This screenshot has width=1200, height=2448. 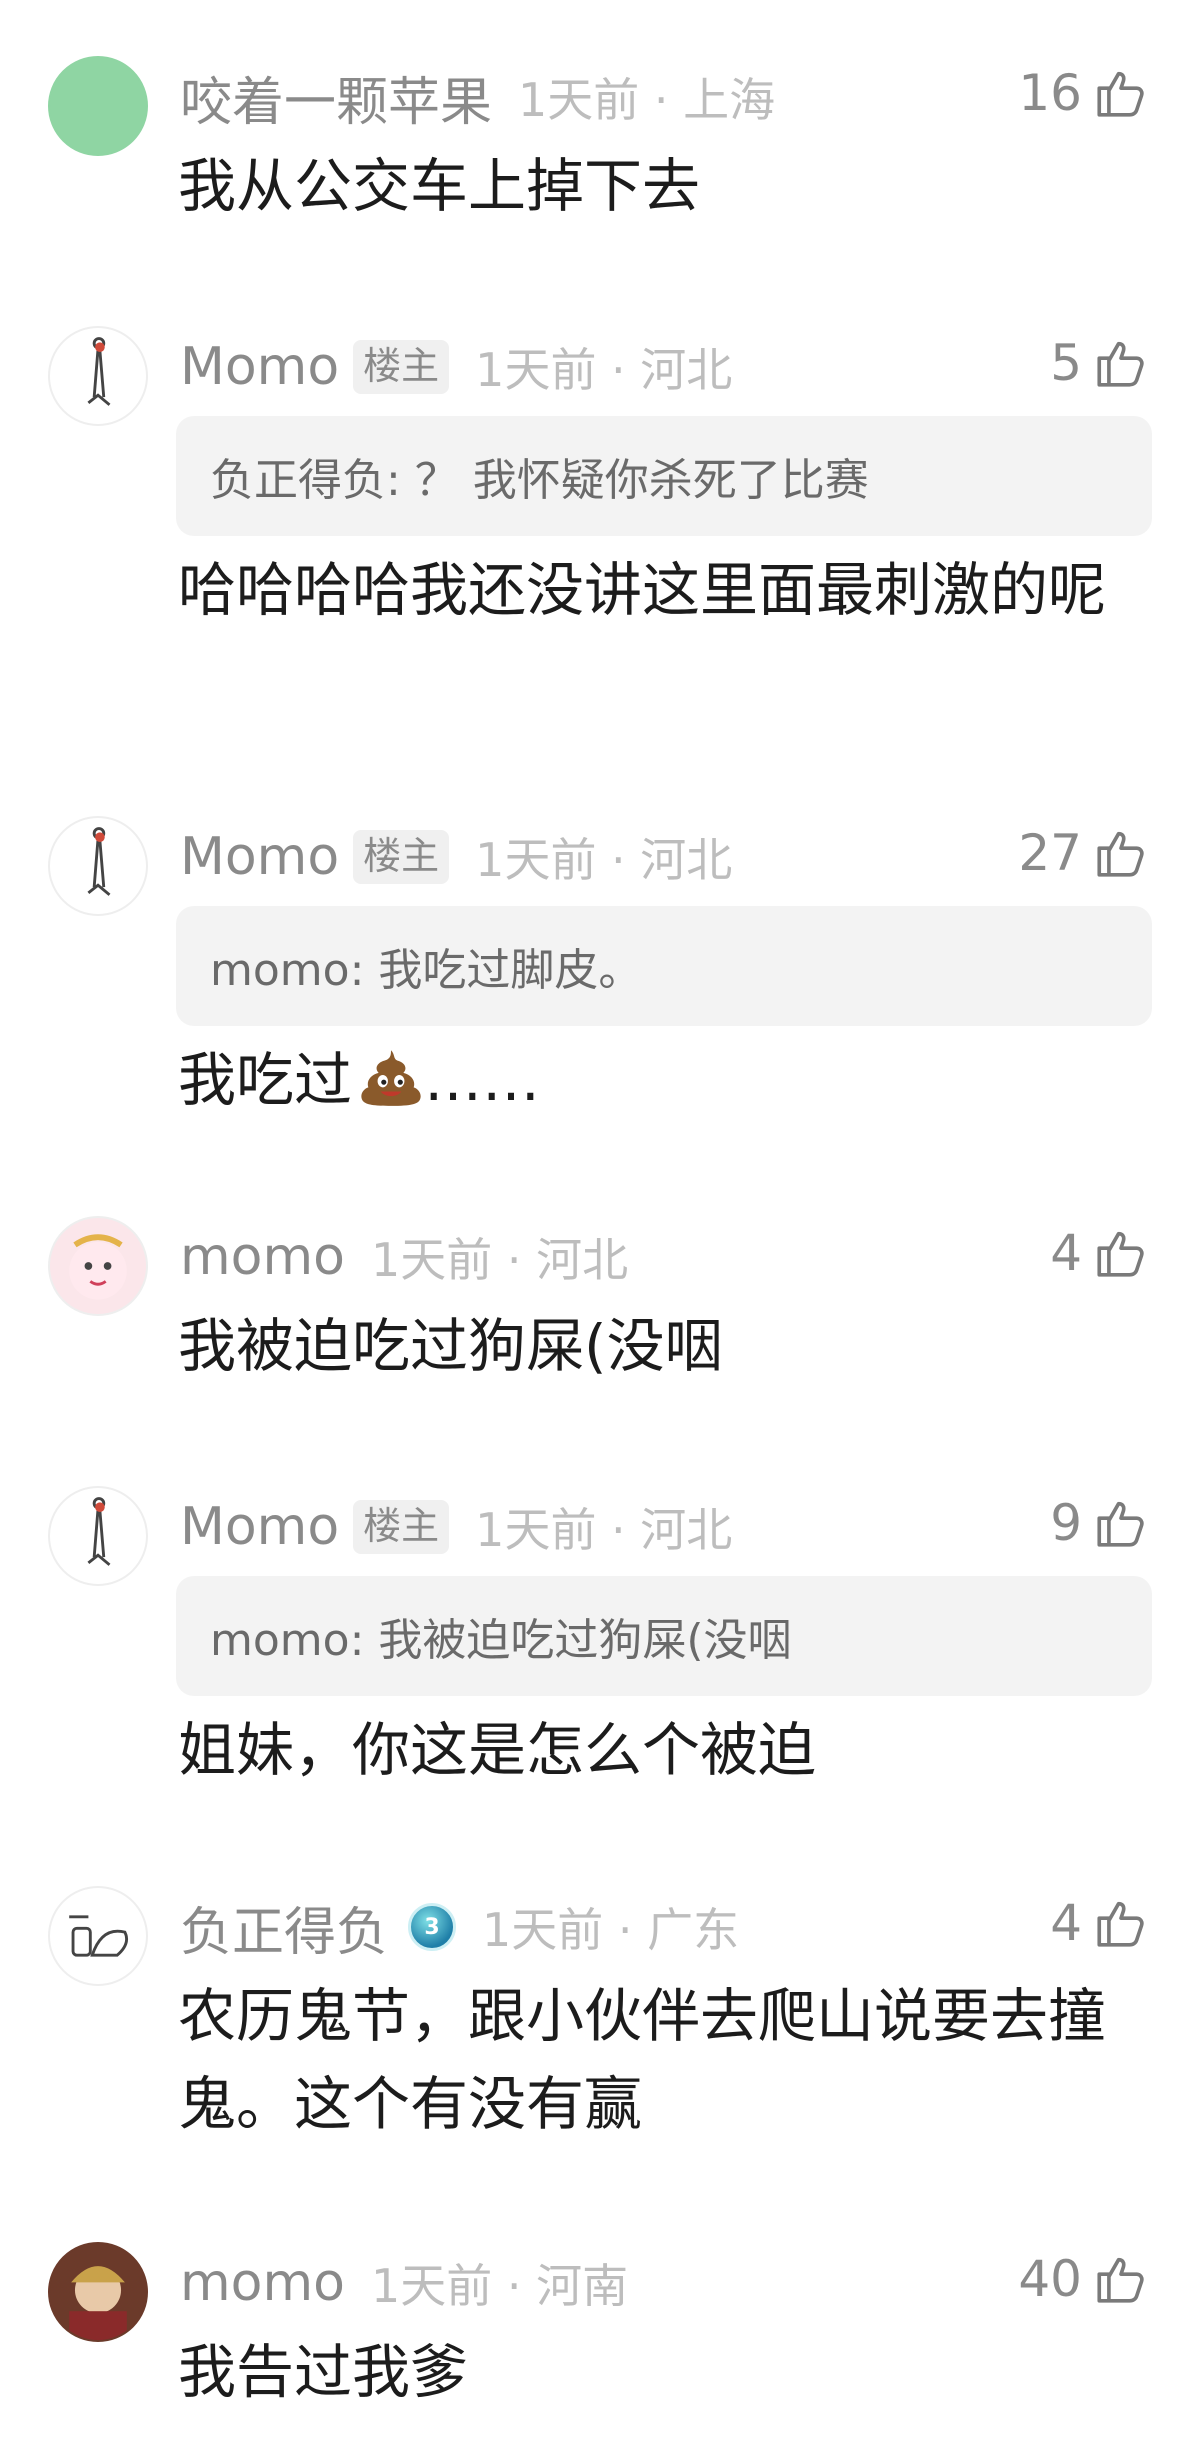 What do you see at coordinates (1050, 93) in the screenshot?
I see `like-count: 16` at bounding box center [1050, 93].